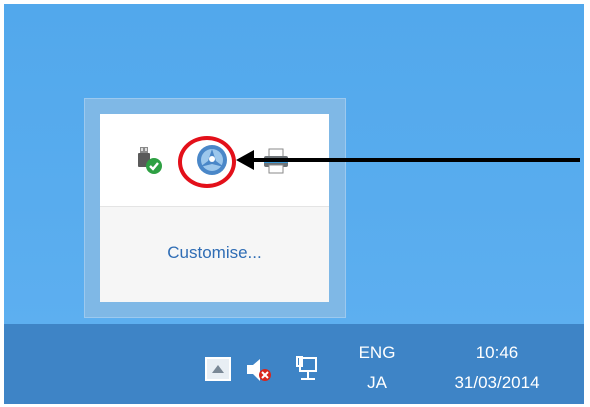  What do you see at coordinates (259, 372) in the screenshot?
I see `speaker-muted-icon` at bounding box center [259, 372].